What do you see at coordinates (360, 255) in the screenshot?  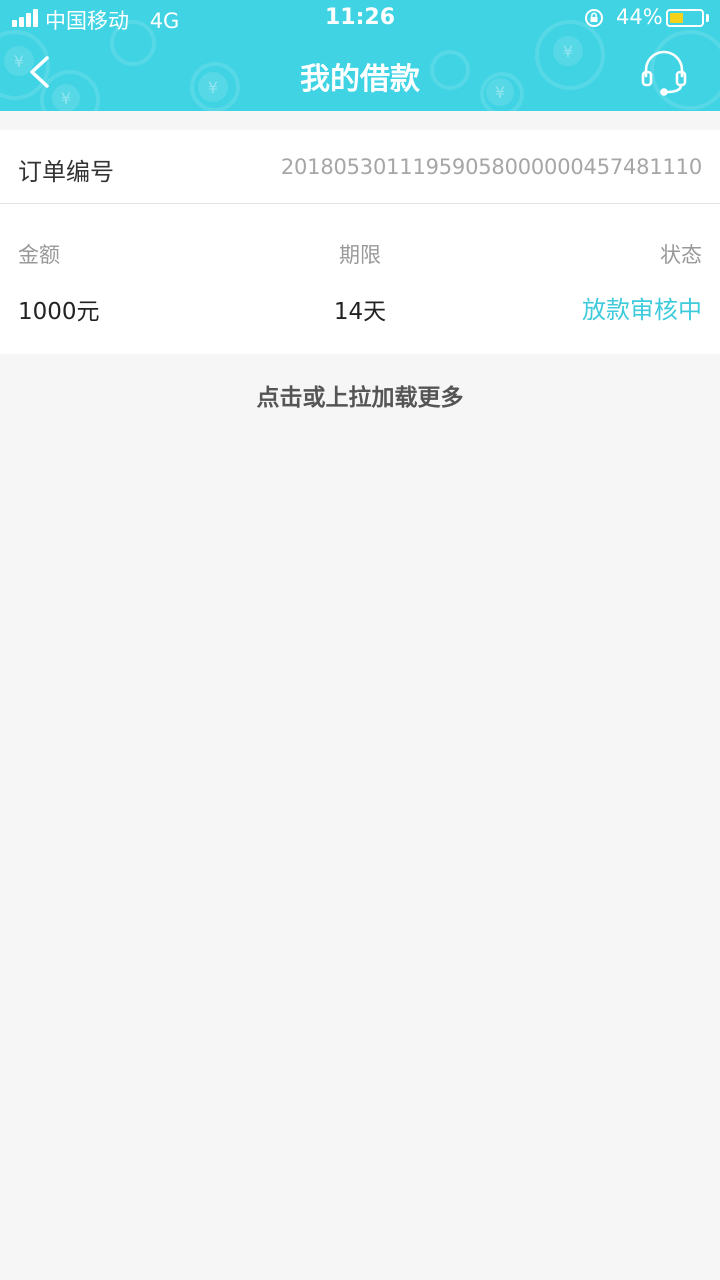 I see `term-header: 期限` at bounding box center [360, 255].